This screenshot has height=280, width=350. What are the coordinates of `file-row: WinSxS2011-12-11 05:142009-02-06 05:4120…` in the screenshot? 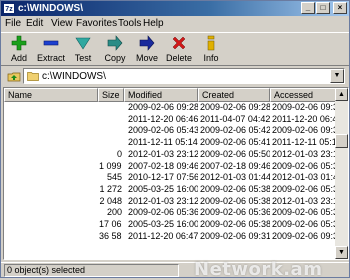 It's located at (170, 143).